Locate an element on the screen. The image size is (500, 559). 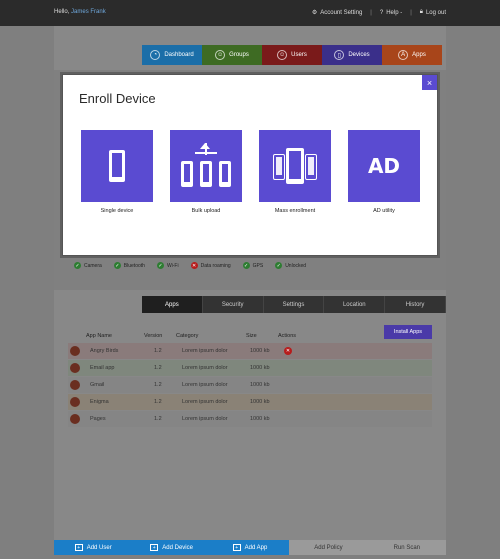
user-name: James Frank is located at coordinates (88, 12).